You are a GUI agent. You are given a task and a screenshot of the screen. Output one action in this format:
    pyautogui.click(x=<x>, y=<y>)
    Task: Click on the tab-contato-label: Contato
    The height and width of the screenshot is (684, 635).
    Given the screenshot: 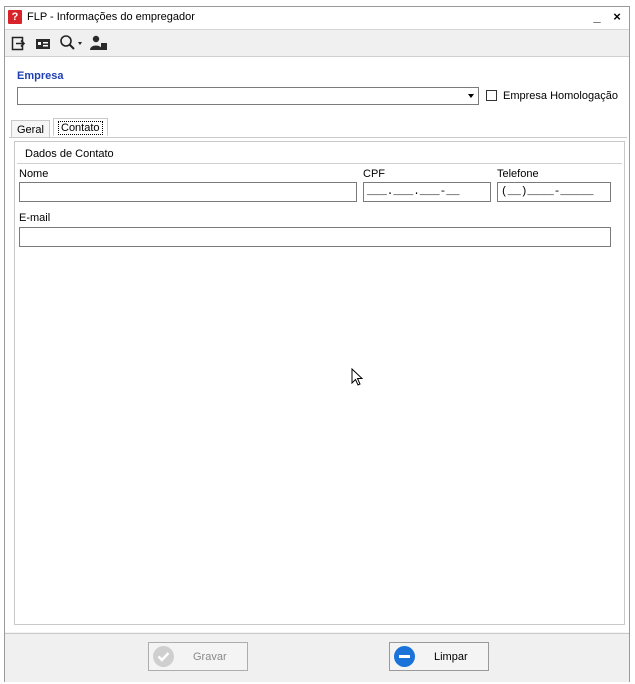 What is the action you would take?
    pyautogui.click(x=80, y=128)
    